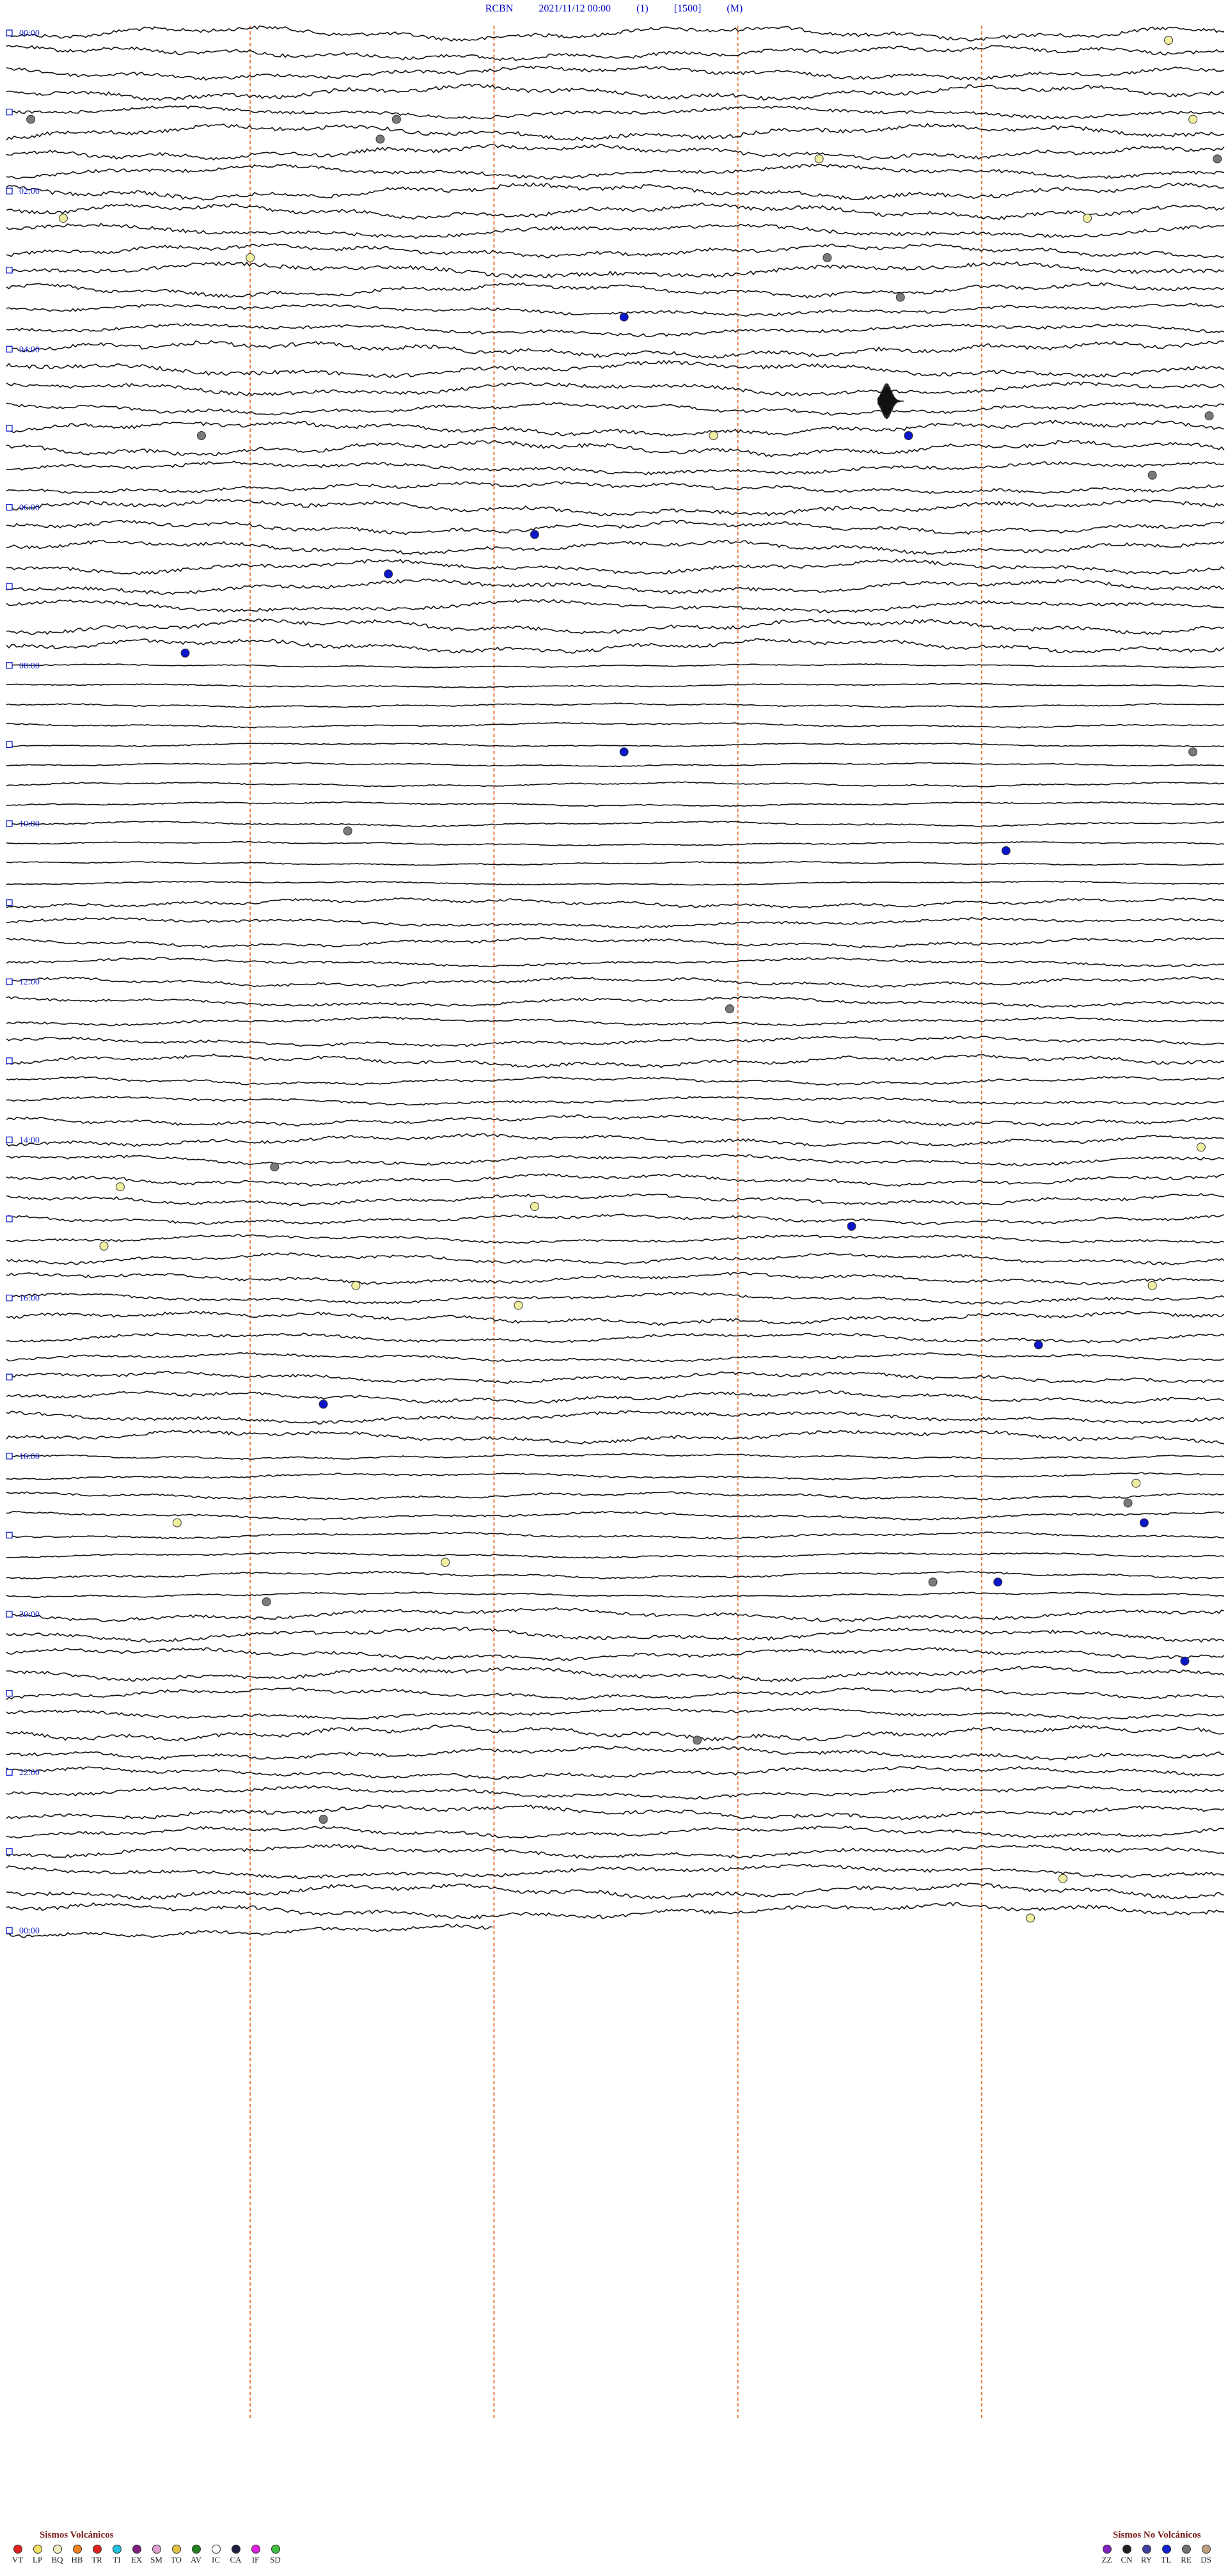 This screenshot has width=1228, height=2576. What do you see at coordinates (216, 2559) in the screenshot?
I see `legend-code: IC` at bounding box center [216, 2559].